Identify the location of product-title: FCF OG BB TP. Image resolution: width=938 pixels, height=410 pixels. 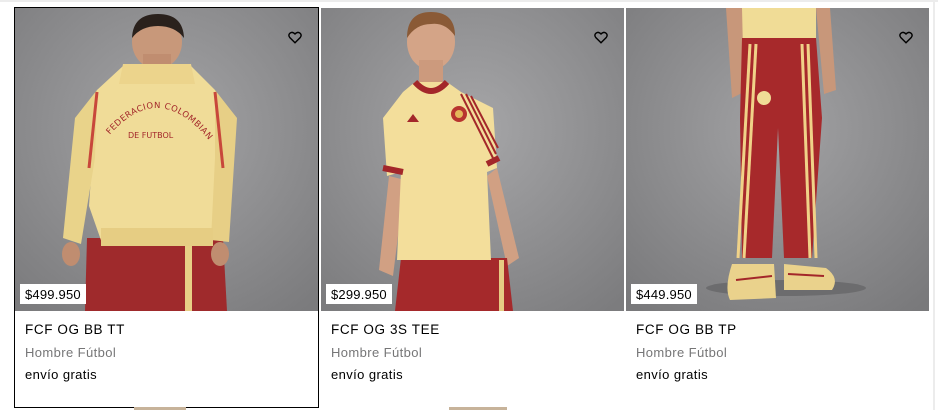
(686, 329).